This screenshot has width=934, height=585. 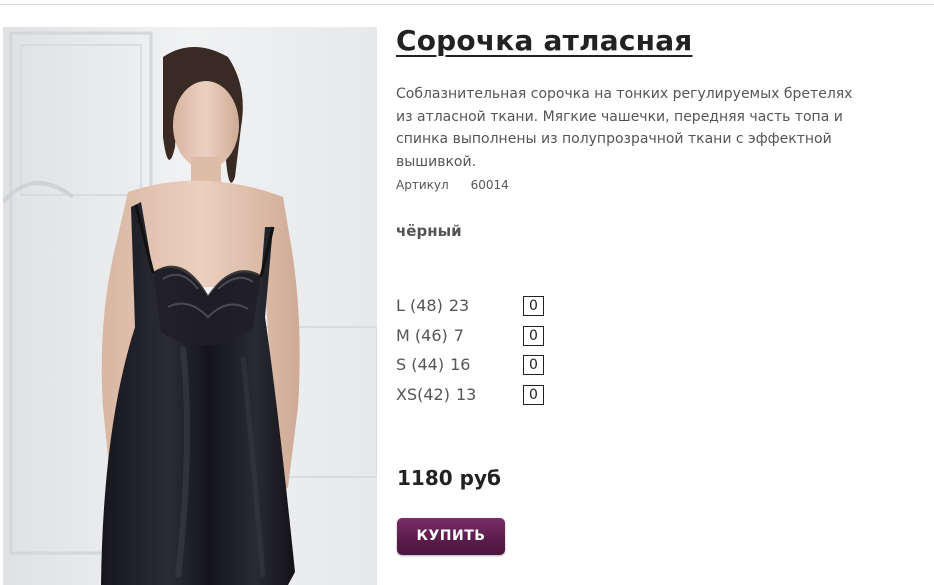 What do you see at coordinates (544, 40) in the screenshot?
I see `product-title: Сорочка атласная` at bounding box center [544, 40].